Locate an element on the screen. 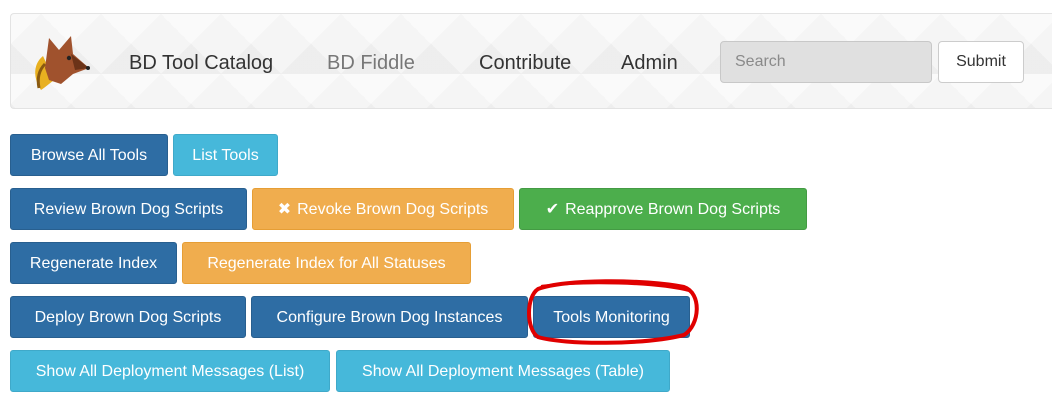 This screenshot has height=393, width=1052. submit-button: Submit is located at coordinates (981, 62).